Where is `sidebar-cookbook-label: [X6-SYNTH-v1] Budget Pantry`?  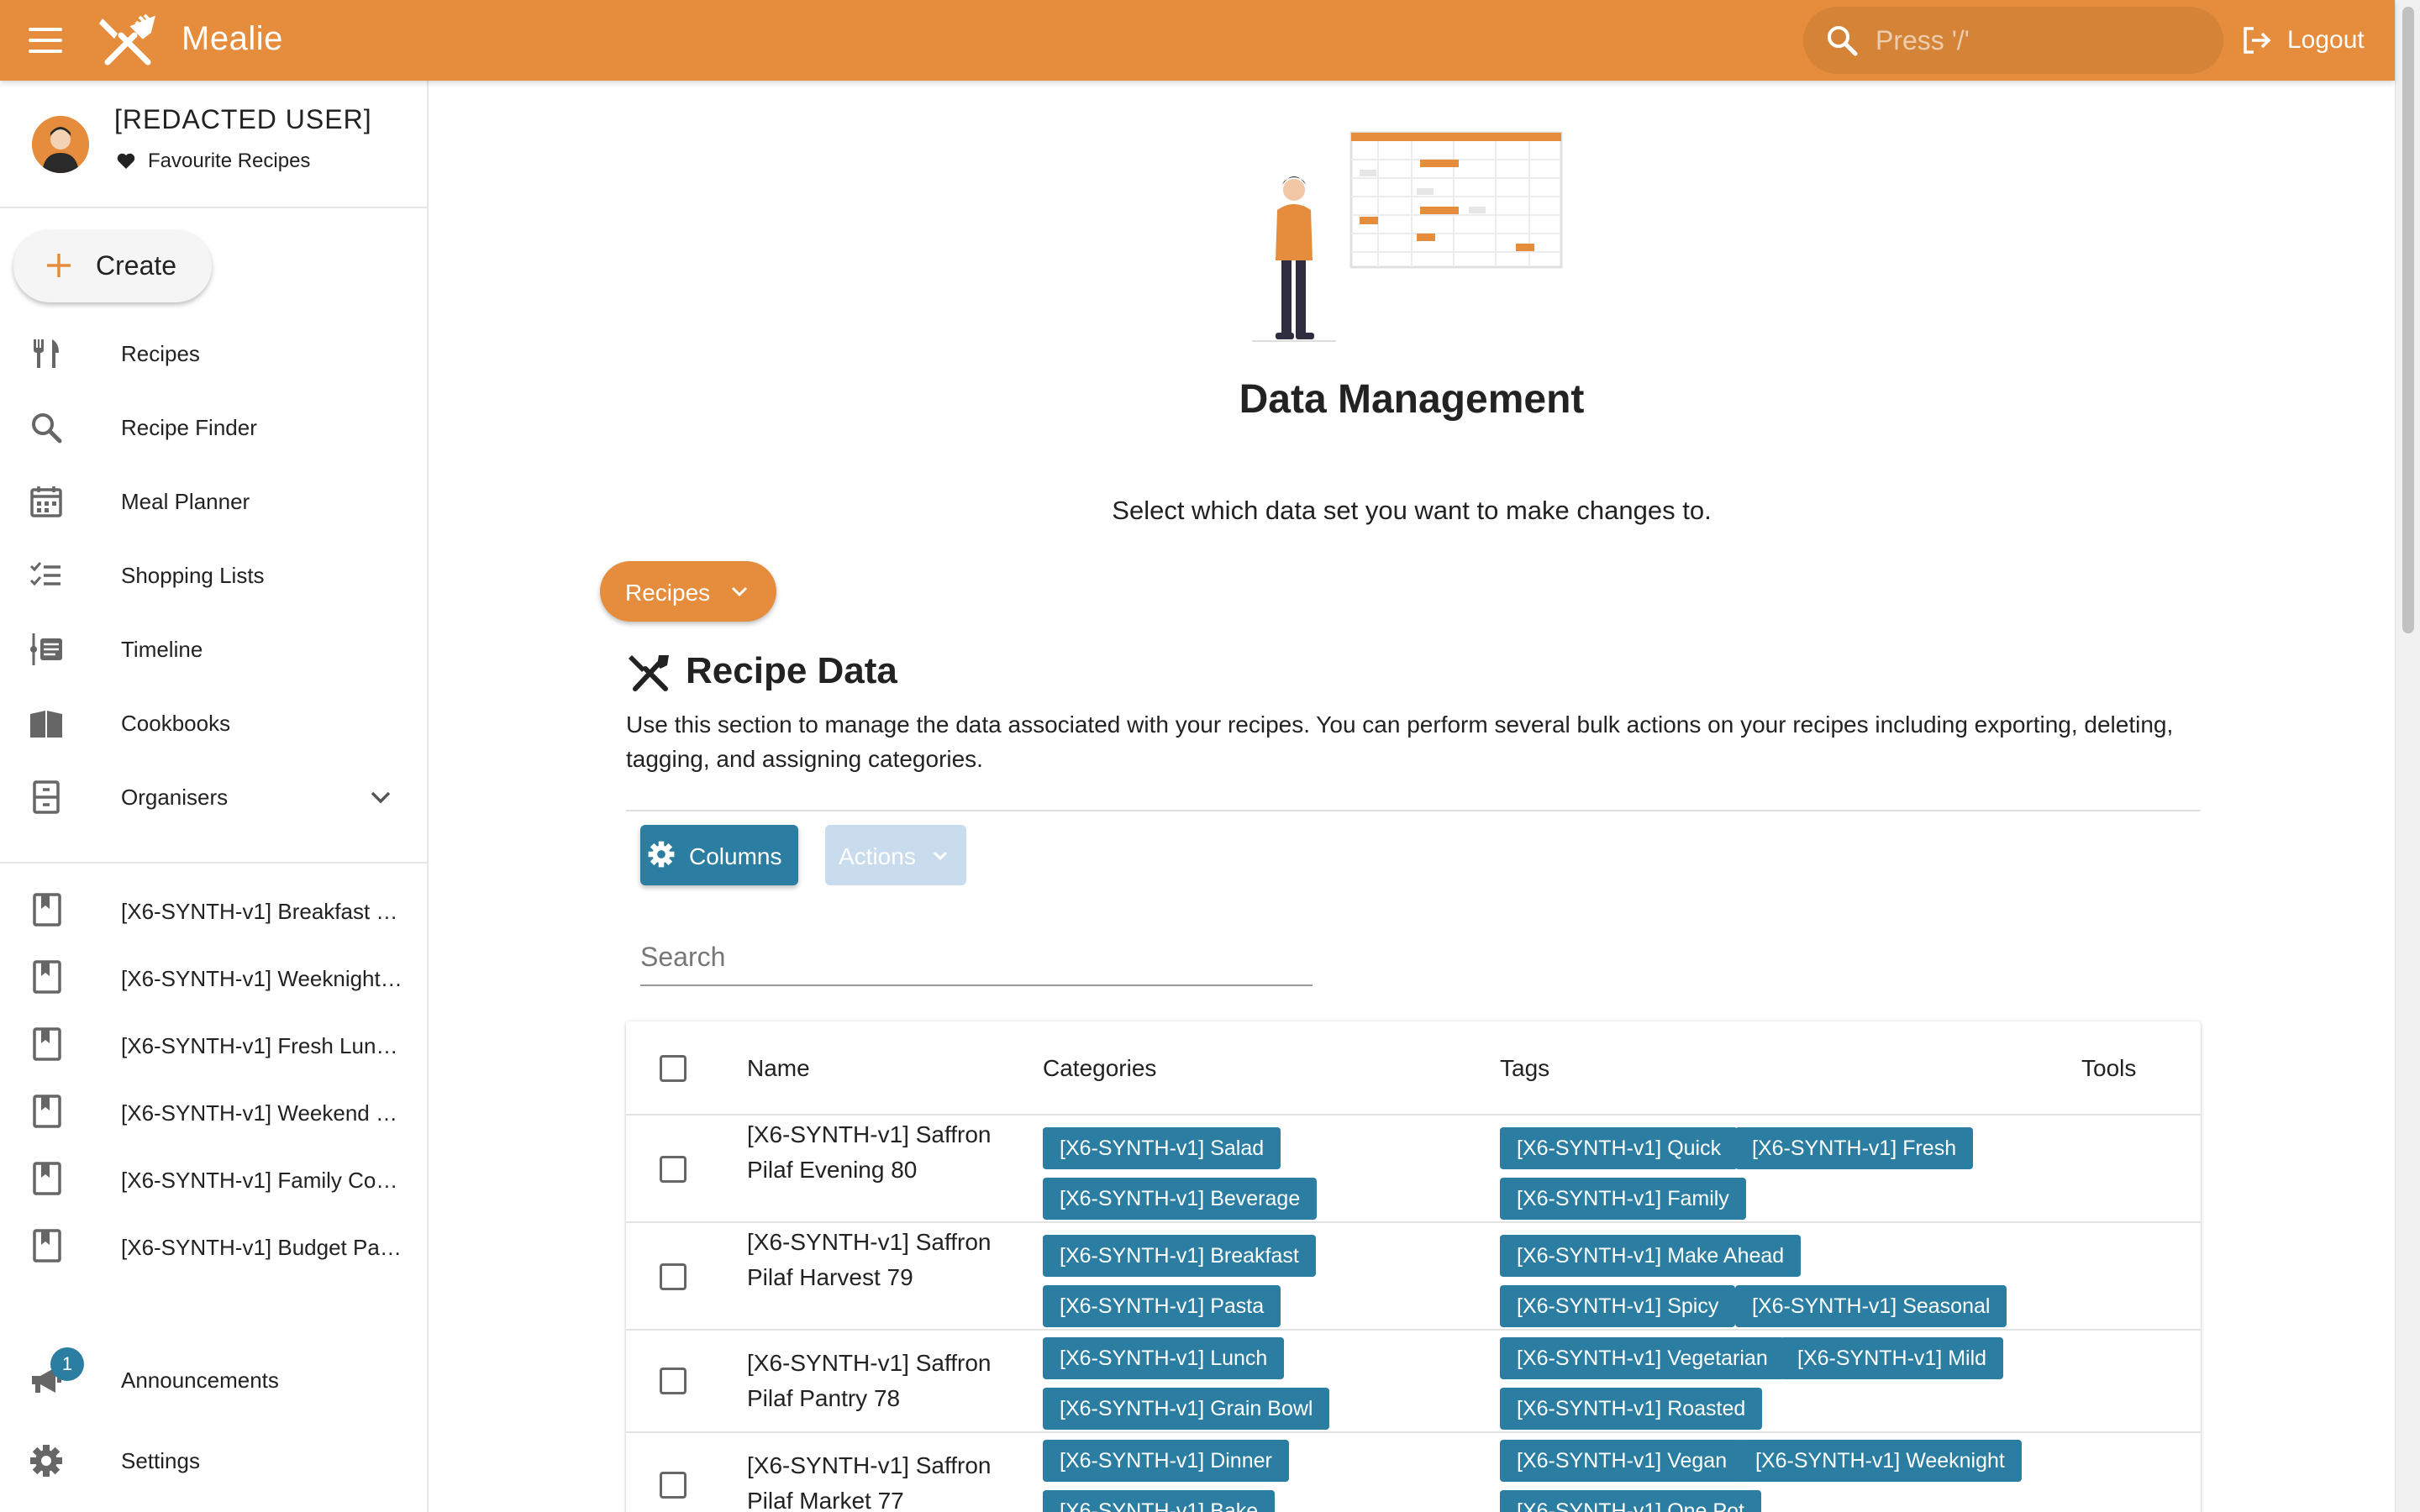 sidebar-cookbook-label: [X6-SYNTH-v1] Budget Pantry is located at coordinates (264, 1247).